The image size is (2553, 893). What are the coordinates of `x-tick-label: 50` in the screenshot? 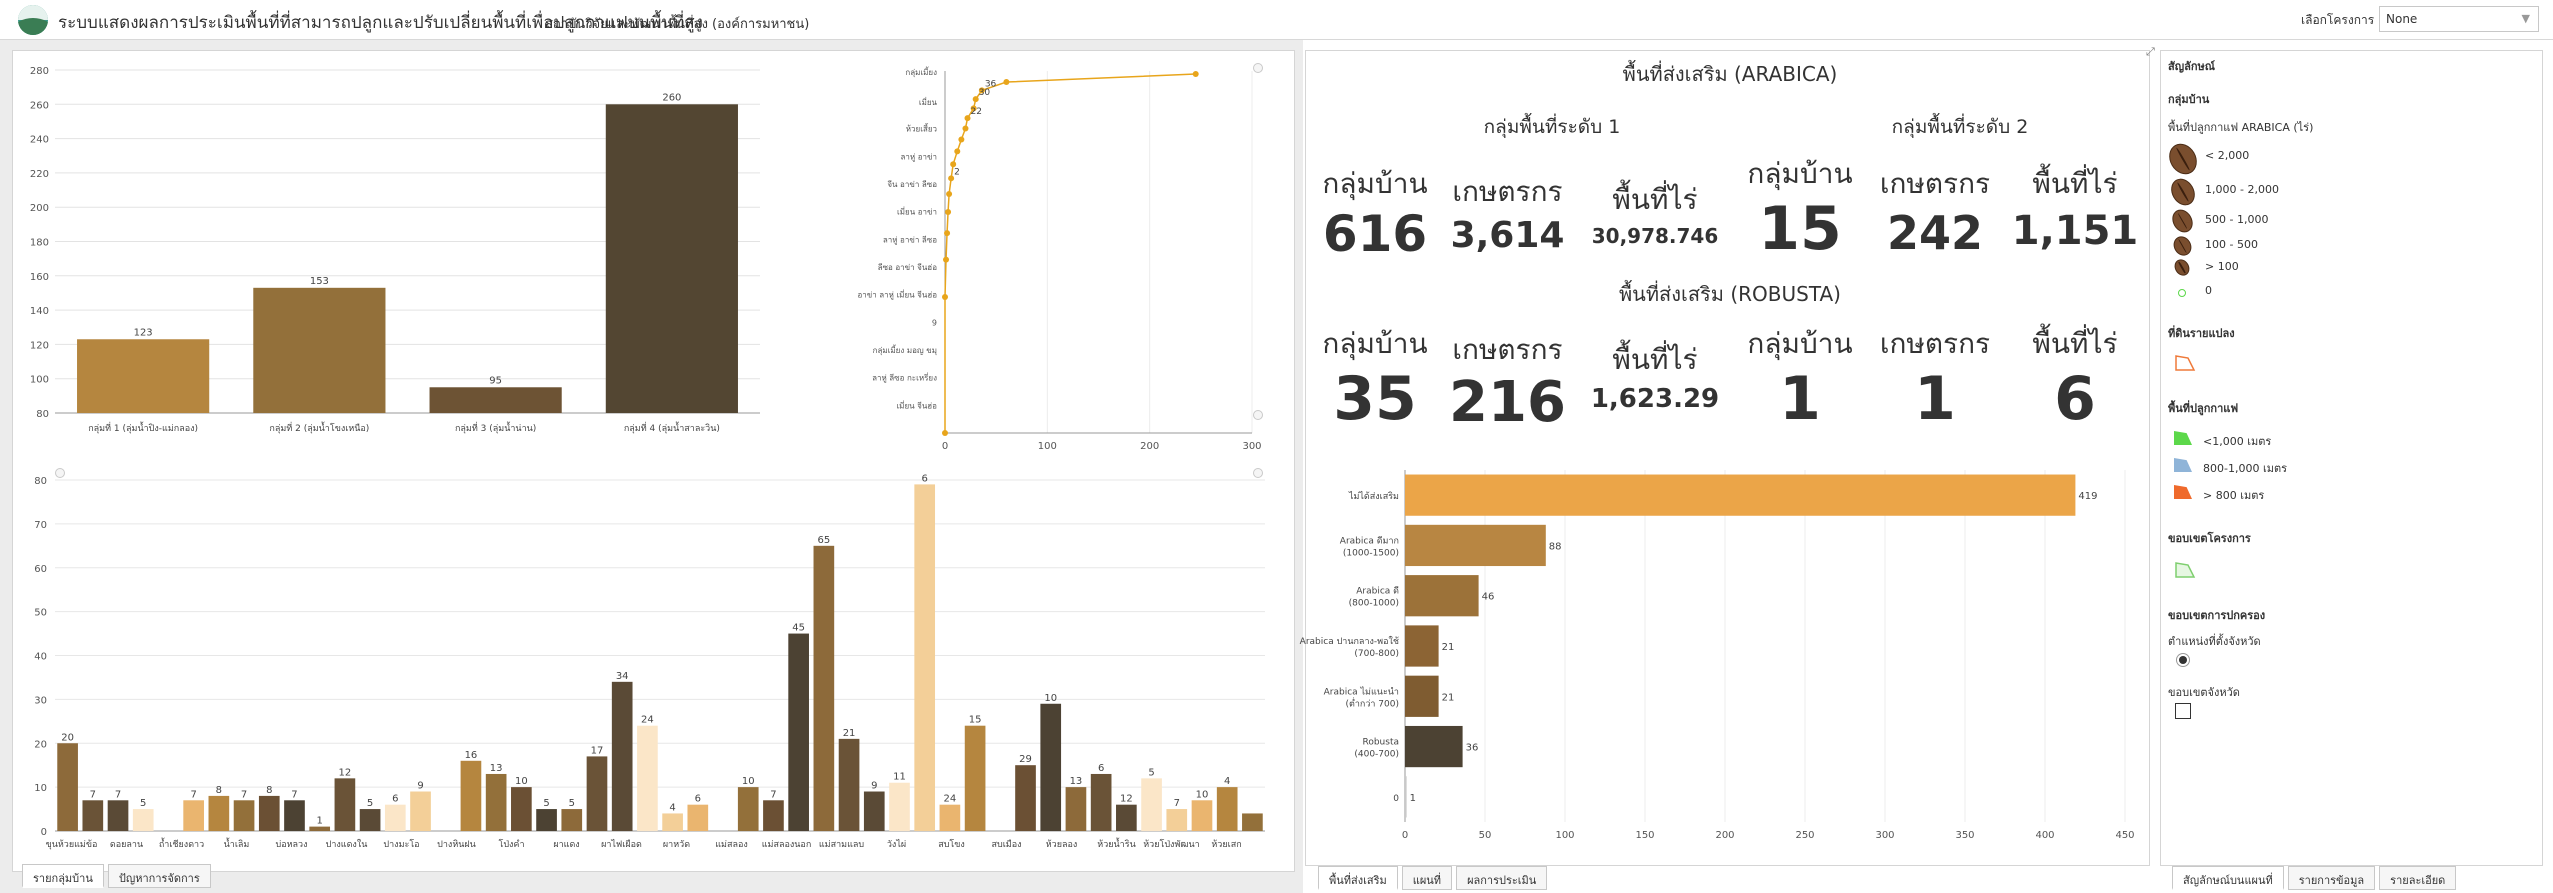 It's located at (1485, 835).